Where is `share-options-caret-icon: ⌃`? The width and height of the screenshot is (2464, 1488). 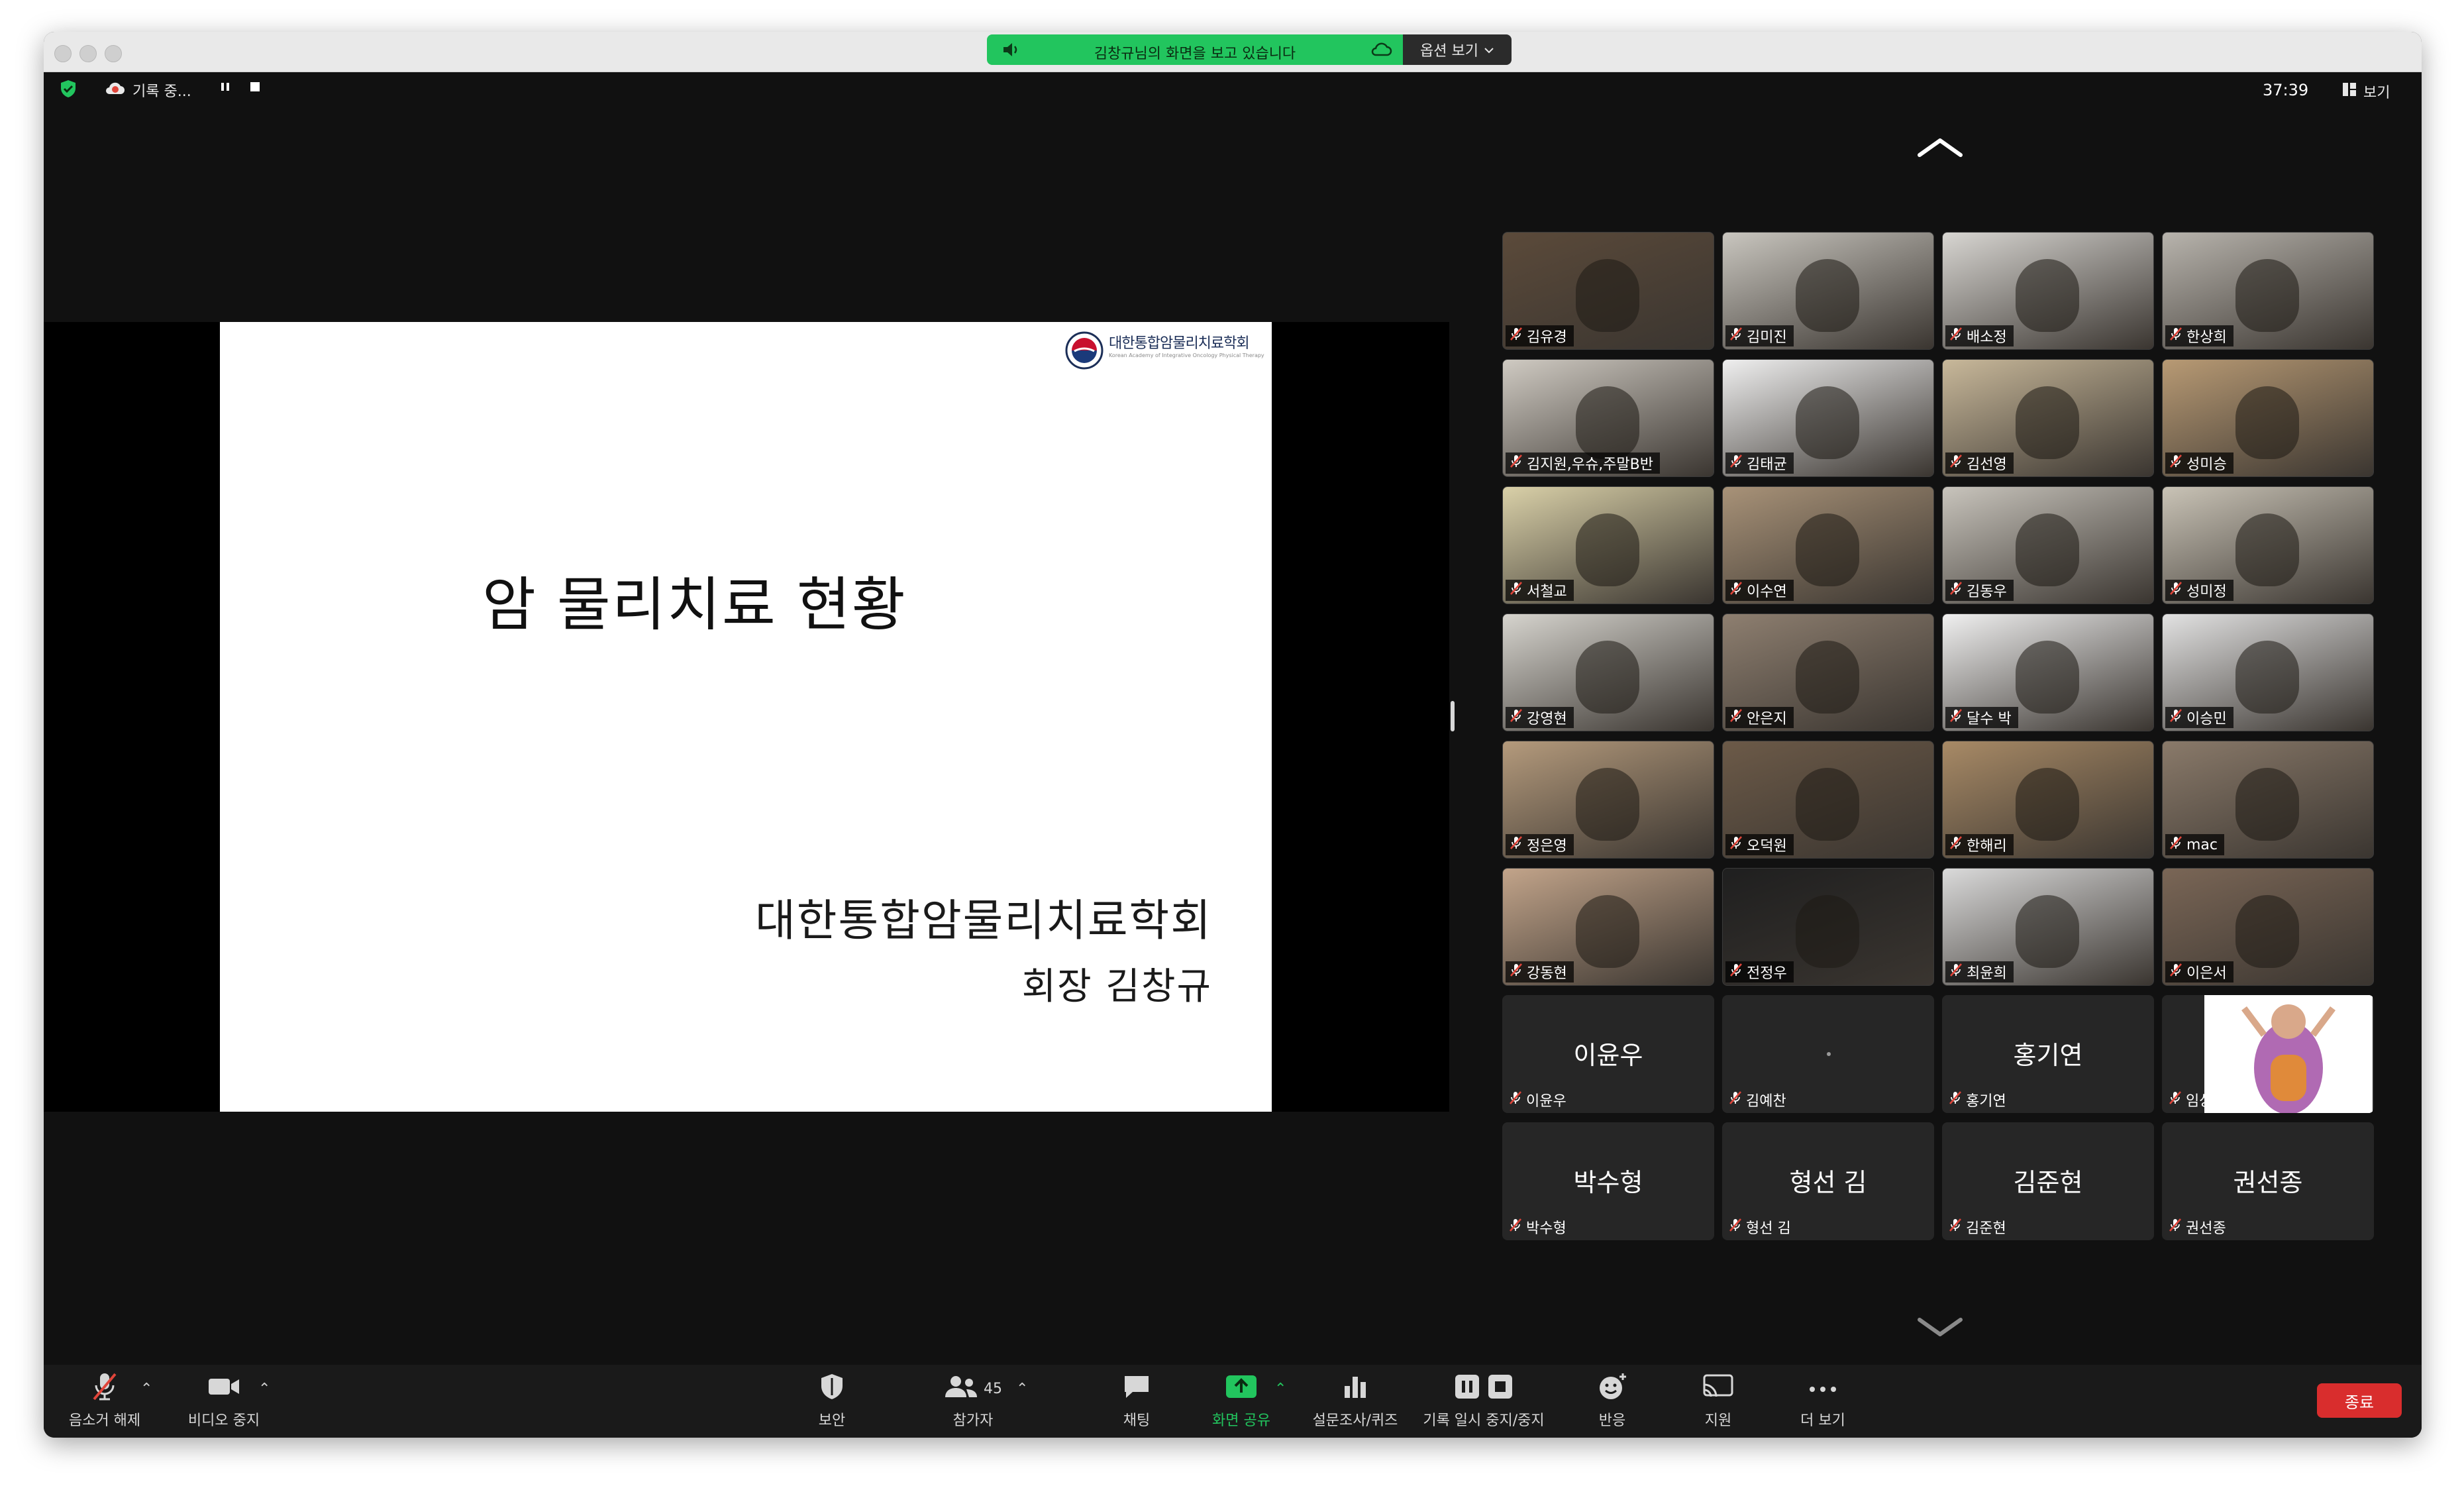
share-options-caret-icon: ⌃ is located at coordinates (1280, 1389).